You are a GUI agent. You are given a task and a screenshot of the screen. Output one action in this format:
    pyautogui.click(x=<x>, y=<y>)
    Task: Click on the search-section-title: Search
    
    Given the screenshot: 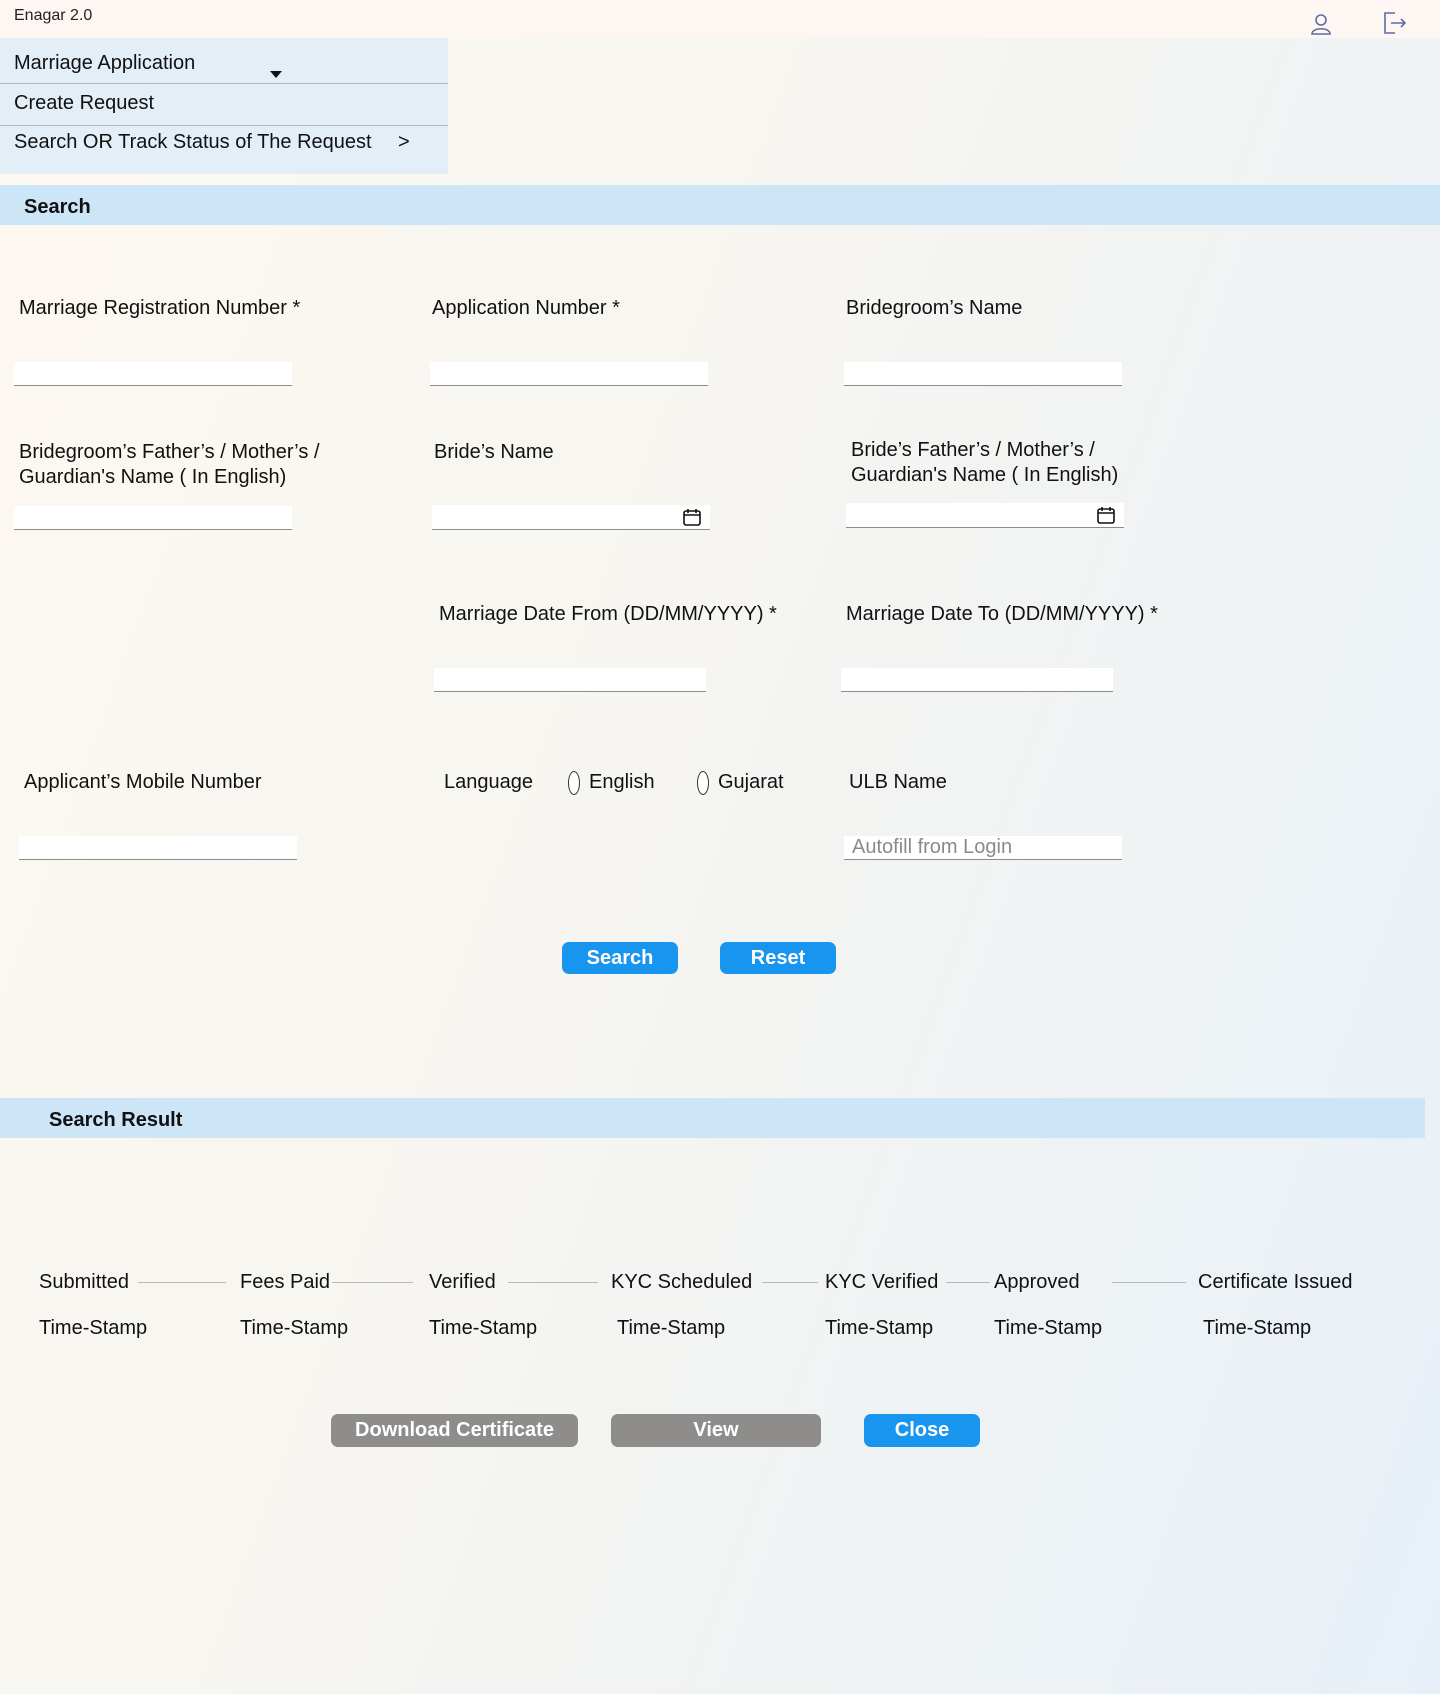 What is the action you would take?
    pyautogui.click(x=57, y=207)
    